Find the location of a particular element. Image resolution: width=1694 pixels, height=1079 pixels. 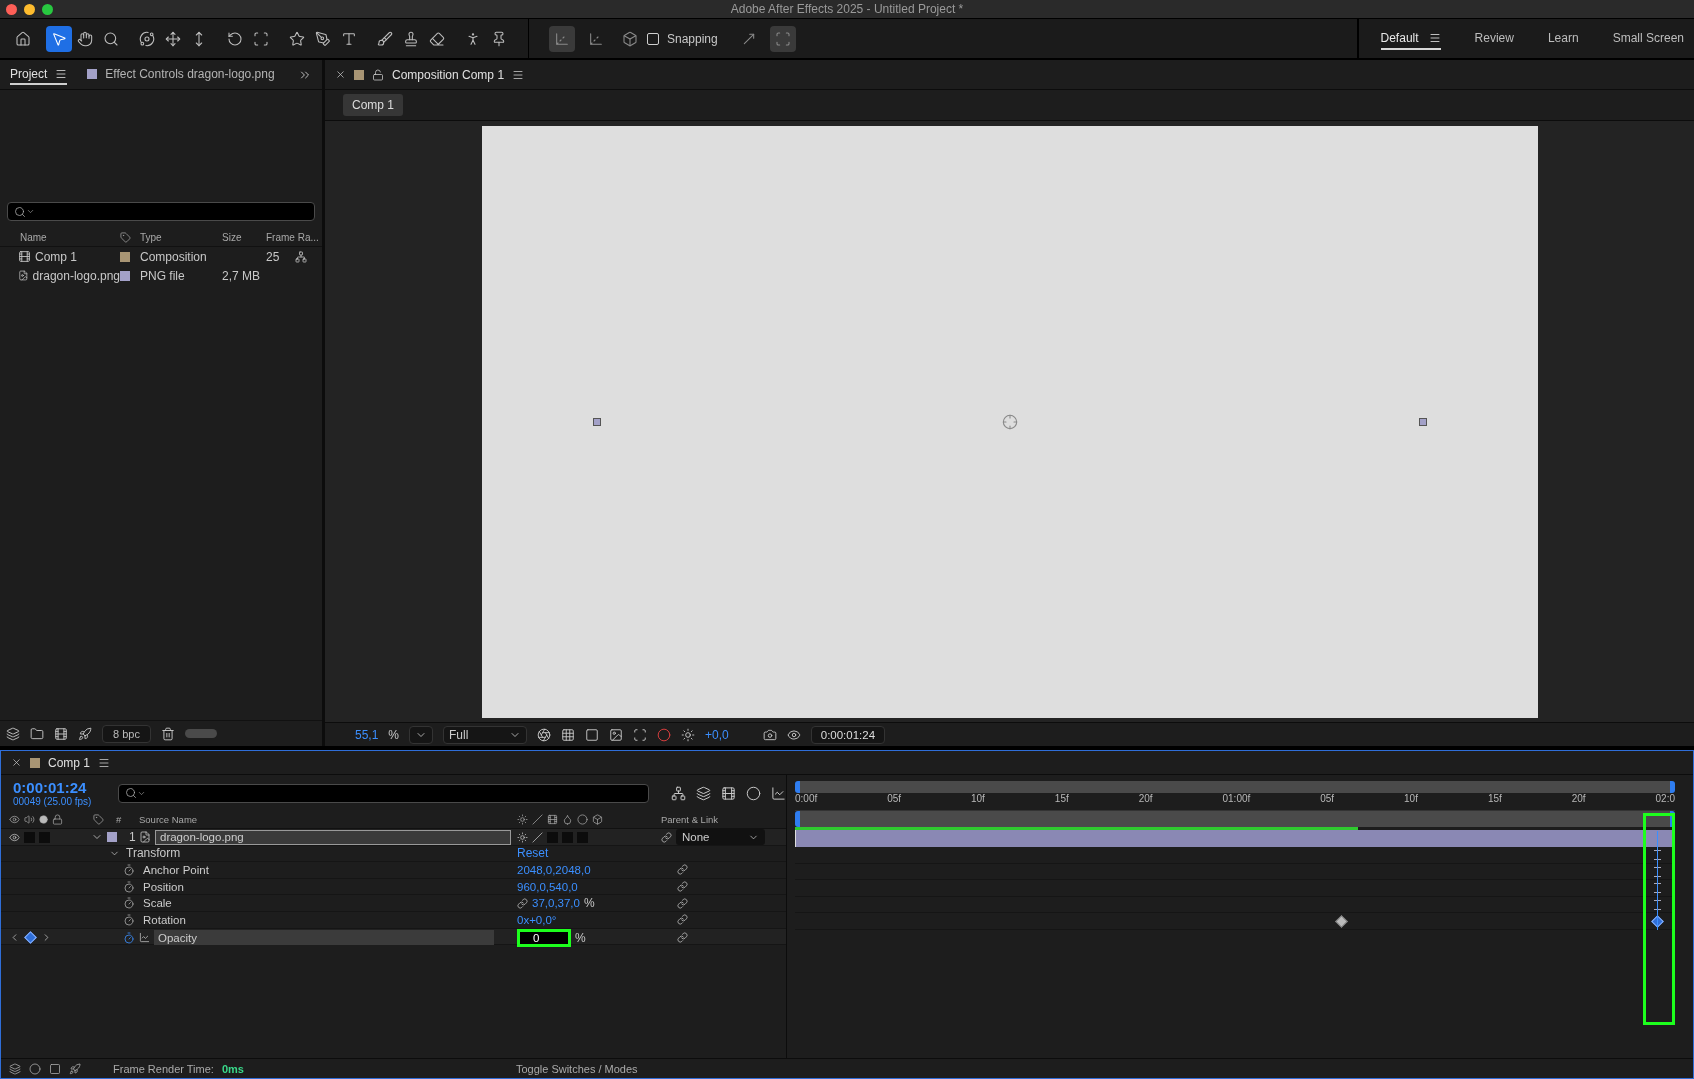

eye-icon is located at coordinates (793, 734).